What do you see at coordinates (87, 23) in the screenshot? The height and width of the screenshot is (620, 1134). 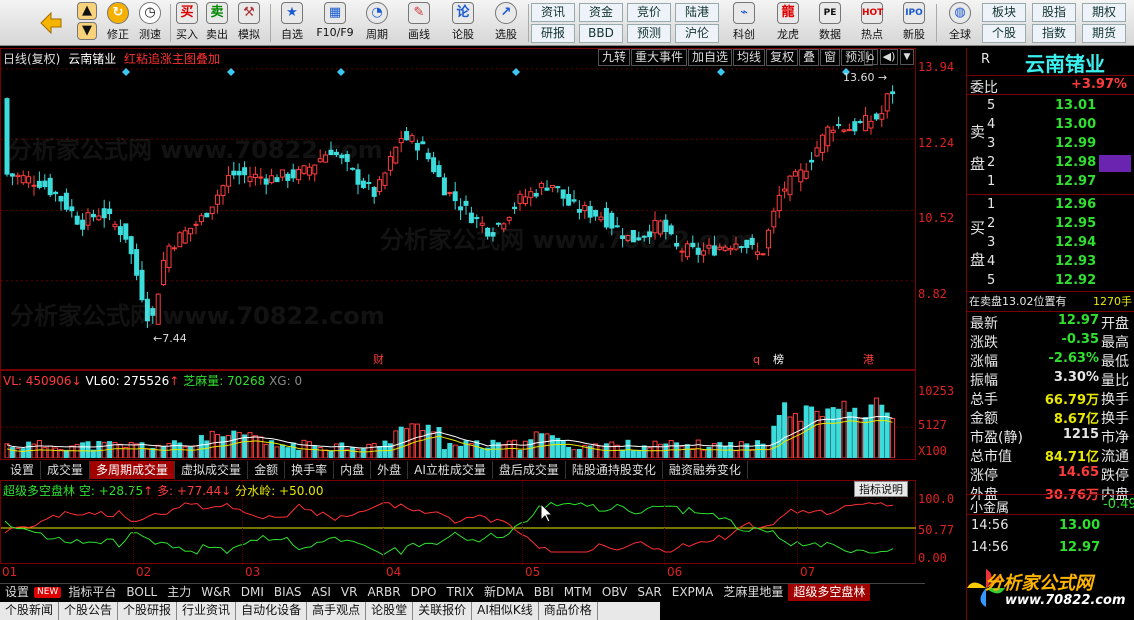 I see `updown-button: ▲ ▼` at bounding box center [87, 23].